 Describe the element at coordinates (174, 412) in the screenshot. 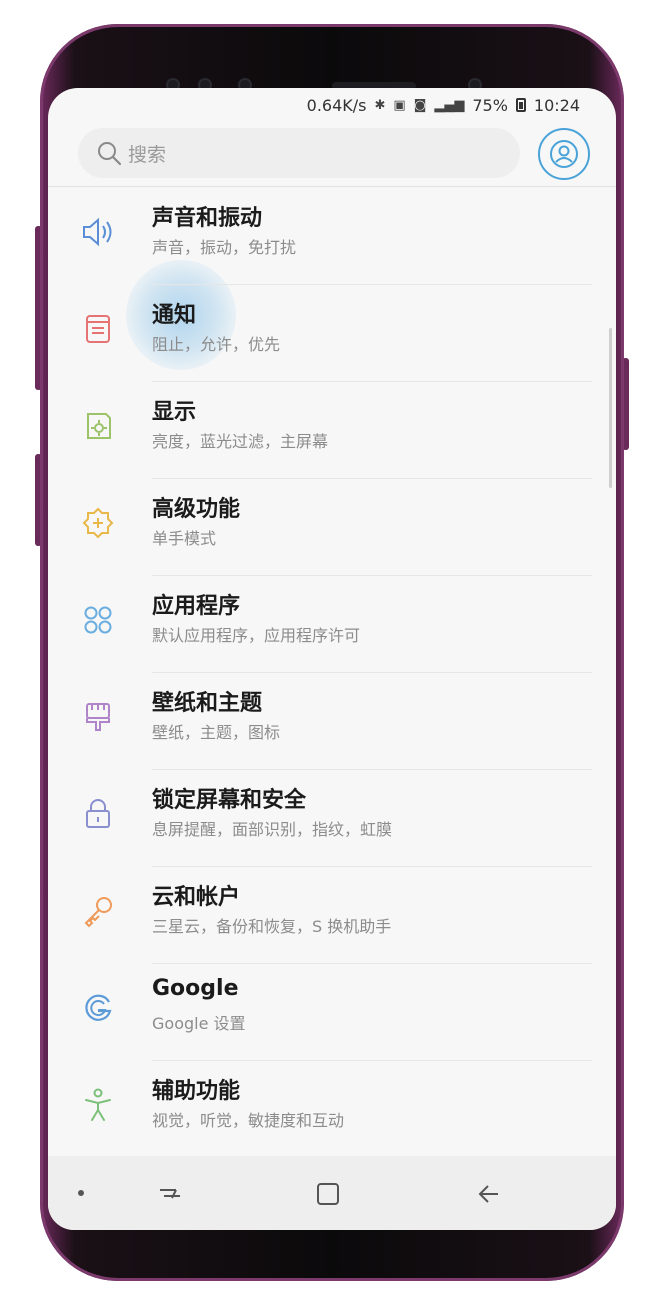

I see `settings-item-title: 显示` at that location.